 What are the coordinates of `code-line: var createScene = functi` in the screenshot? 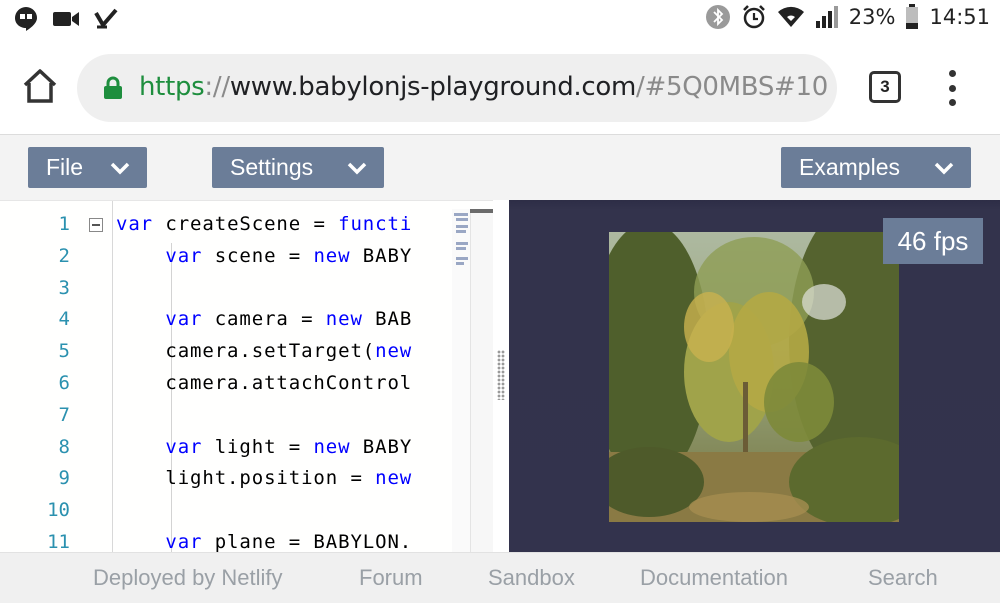 It's located at (264, 224).